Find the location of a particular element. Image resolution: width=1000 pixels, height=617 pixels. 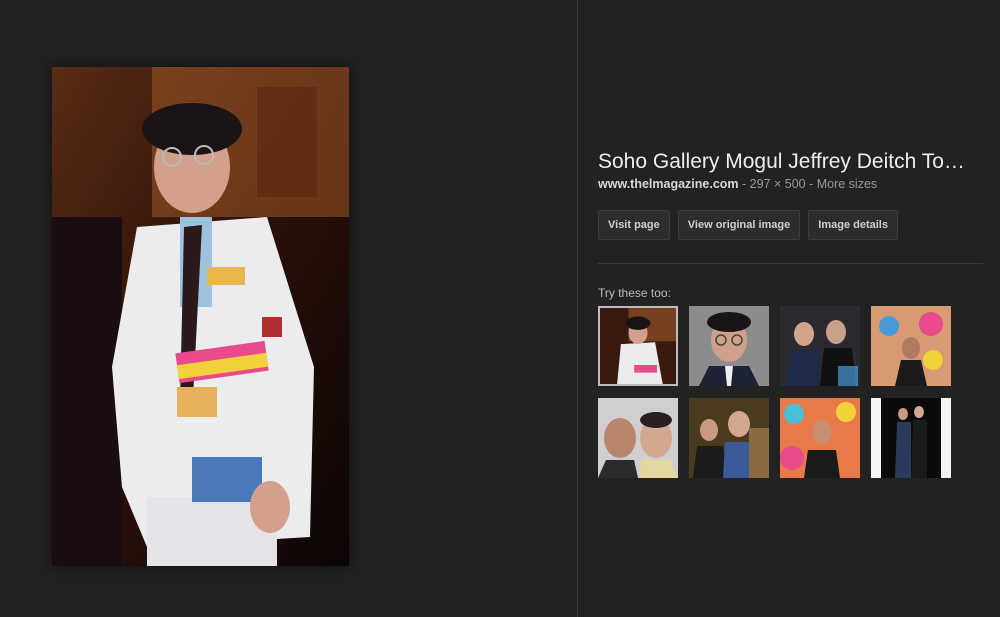

image-details-button: Image details is located at coordinates (853, 225).